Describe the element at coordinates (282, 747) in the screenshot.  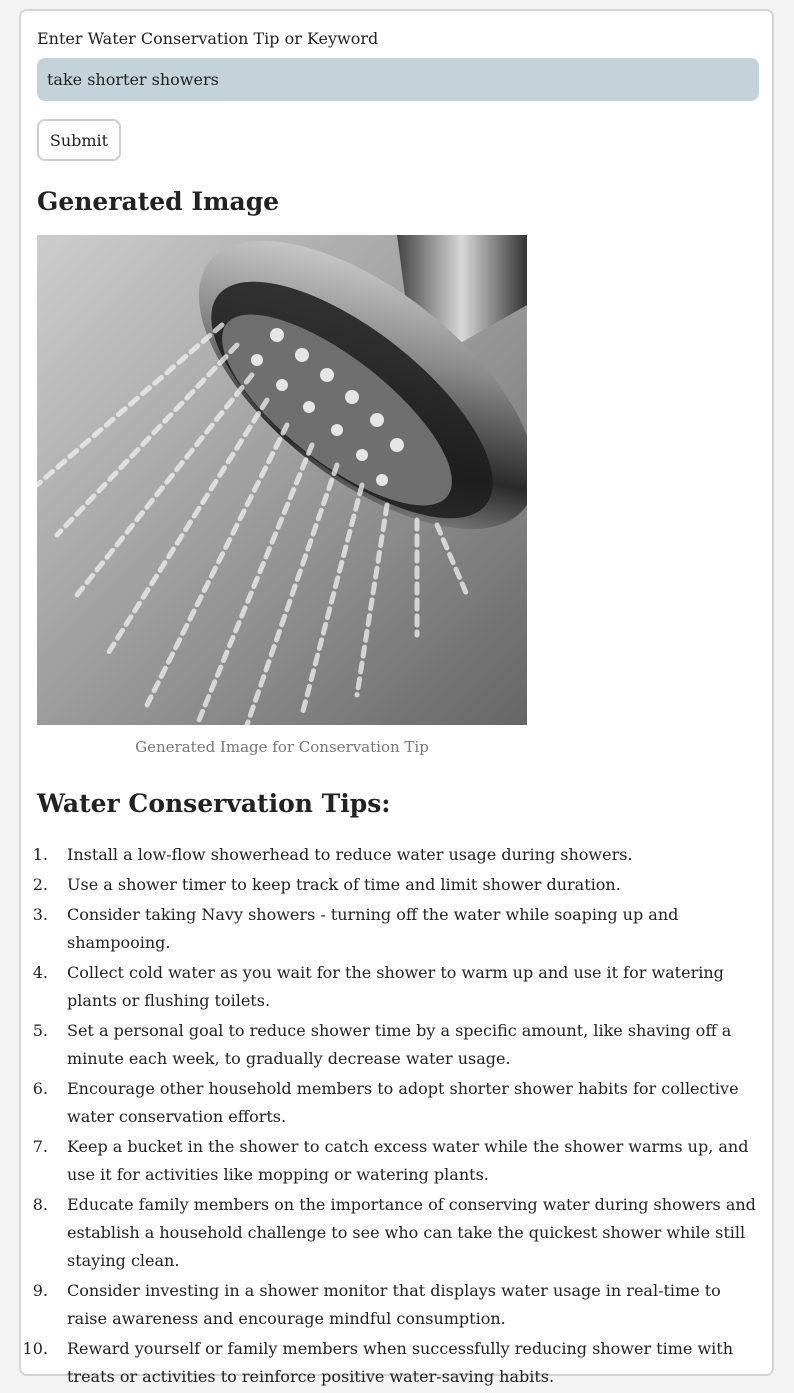
I see `image-caption: Generated Image for Conservation Tip` at that location.